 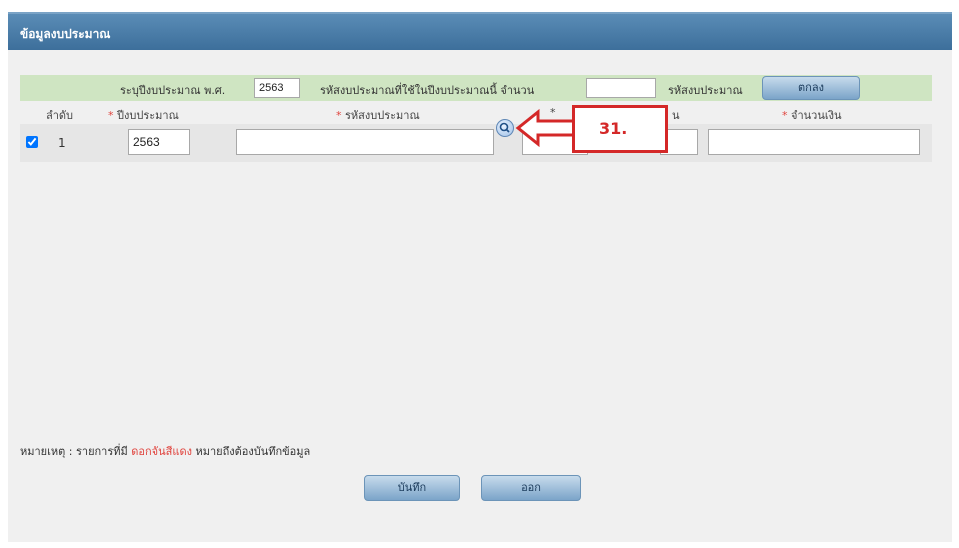 What do you see at coordinates (613, 128) in the screenshot?
I see `annotation-label: 31.` at bounding box center [613, 128].